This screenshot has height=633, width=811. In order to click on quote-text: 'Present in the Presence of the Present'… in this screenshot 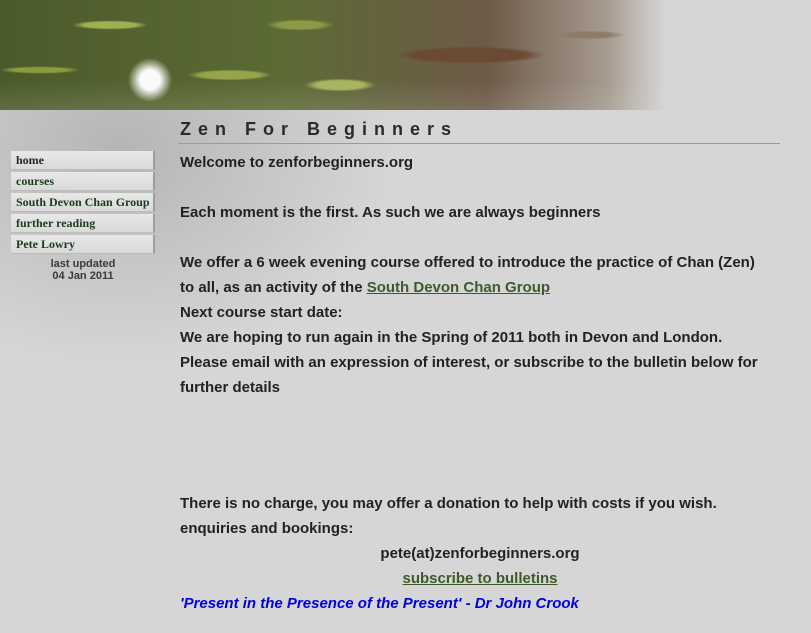, I will do `click(379, 603)`.